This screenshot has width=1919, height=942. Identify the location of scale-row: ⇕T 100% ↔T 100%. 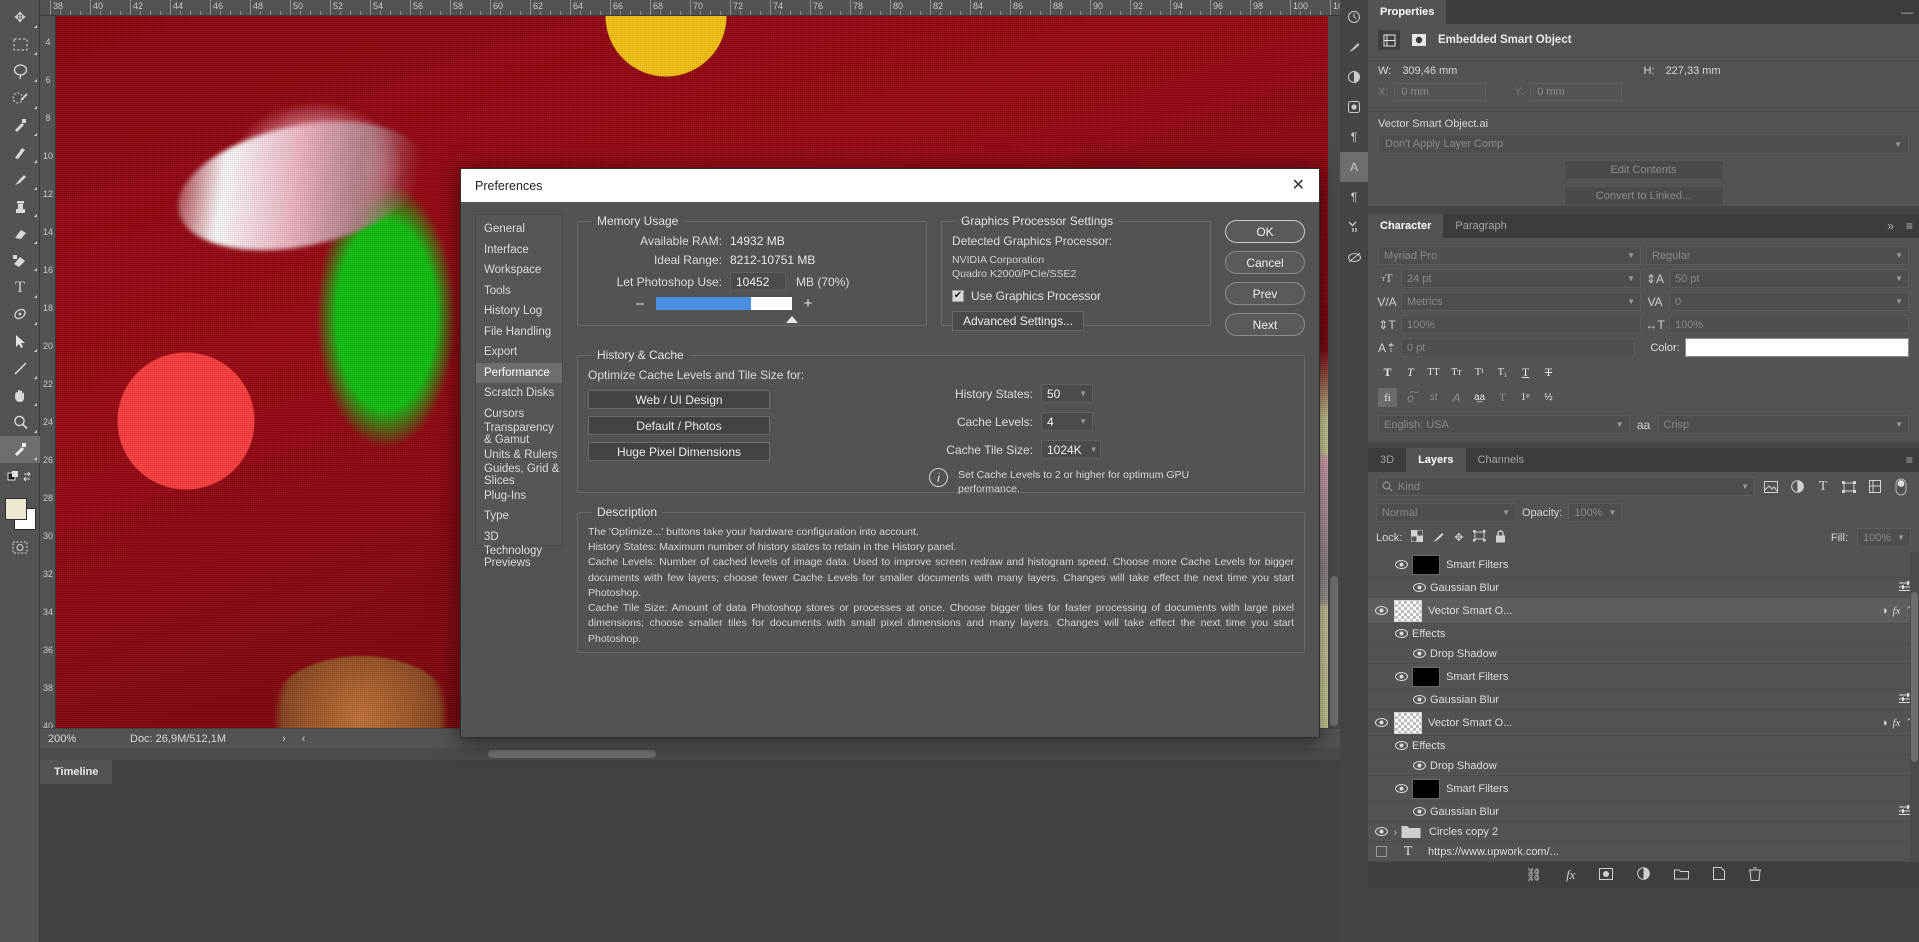
(1643, 324).